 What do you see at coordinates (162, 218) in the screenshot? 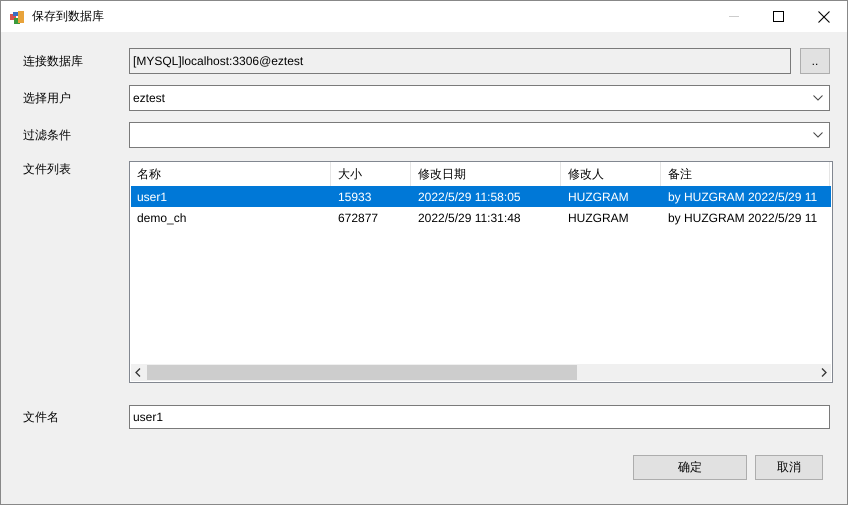
I see `table-cell-text: demo_ch` at bounding box center [162, 218].